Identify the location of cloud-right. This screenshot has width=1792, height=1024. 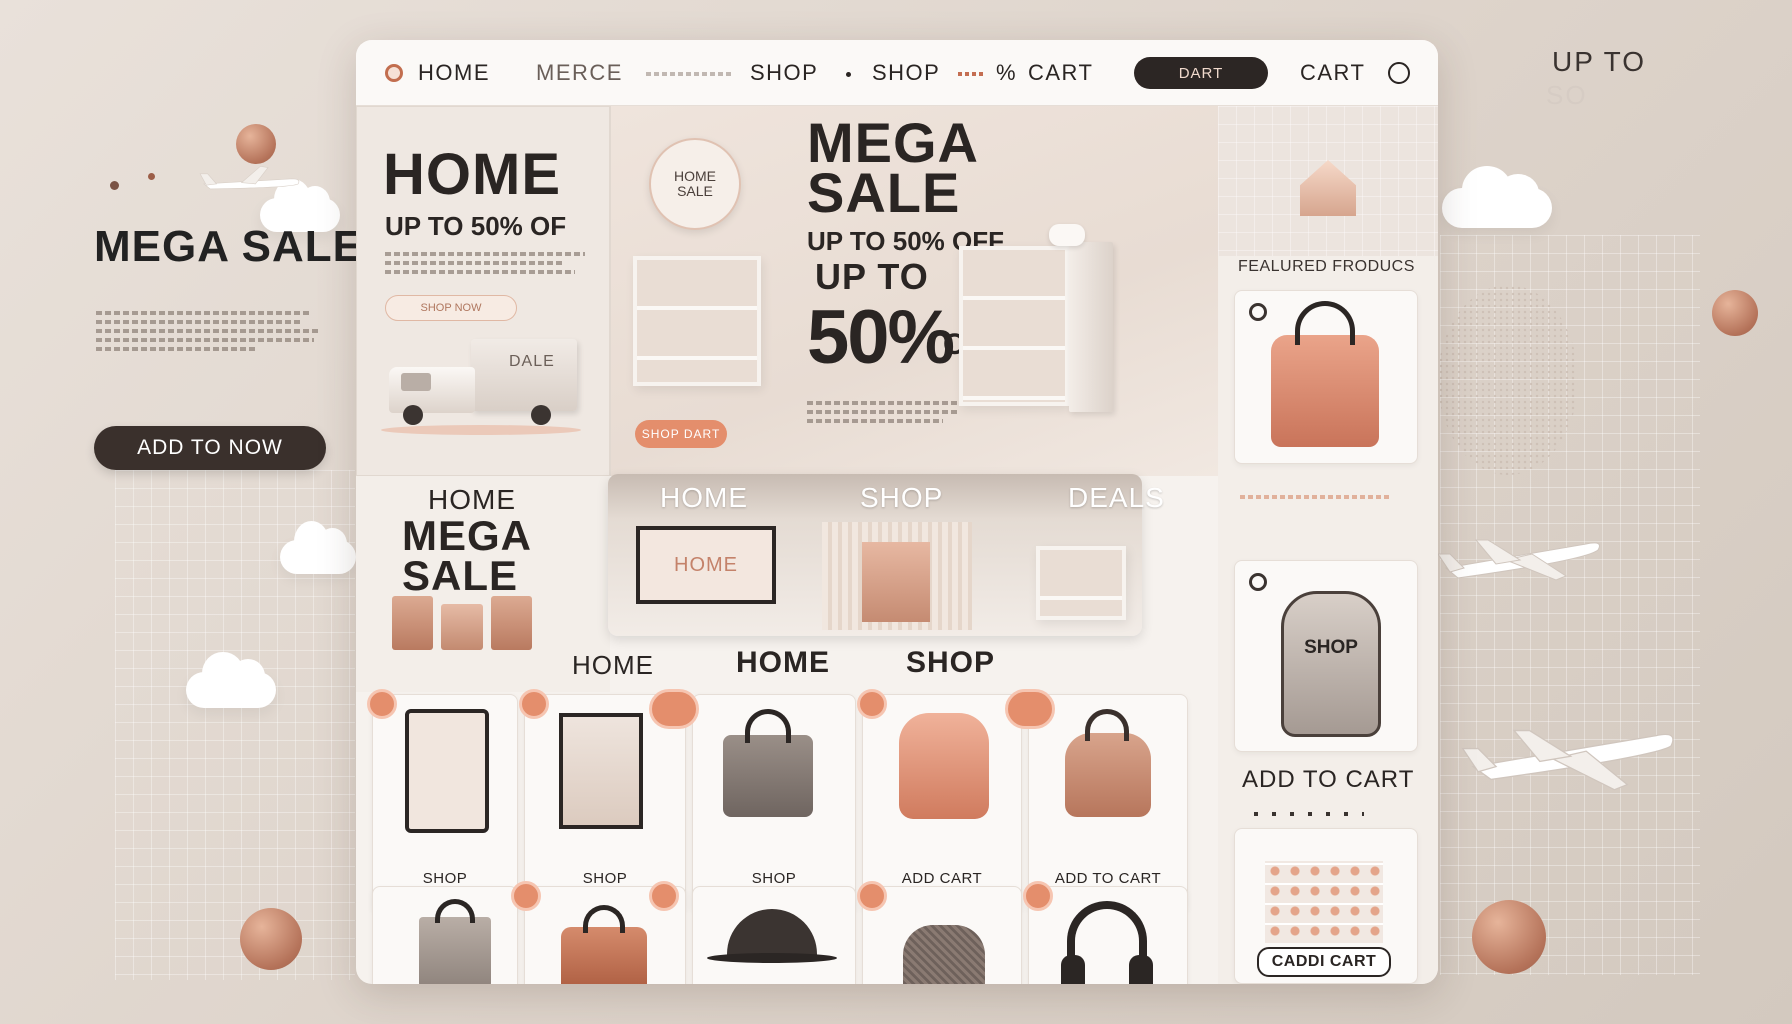
(1497, 197).